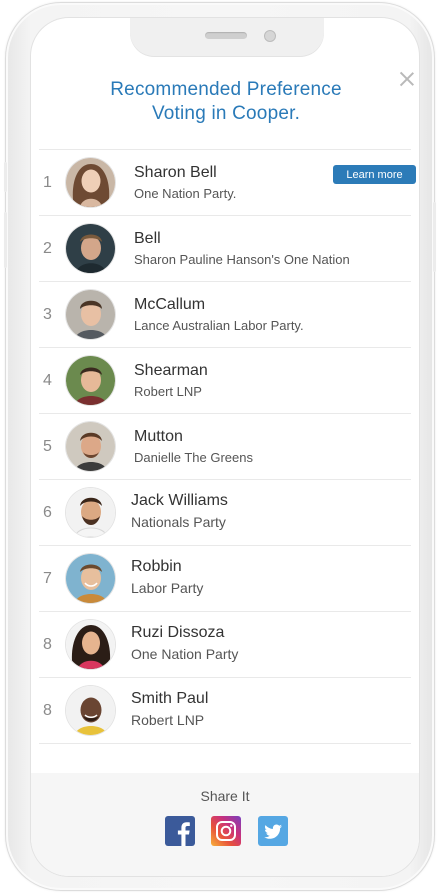 The image size is (440, 895). Describe the element at coordinates (47, 182) in the screenshot. I see `rank-number: 1` at that location.